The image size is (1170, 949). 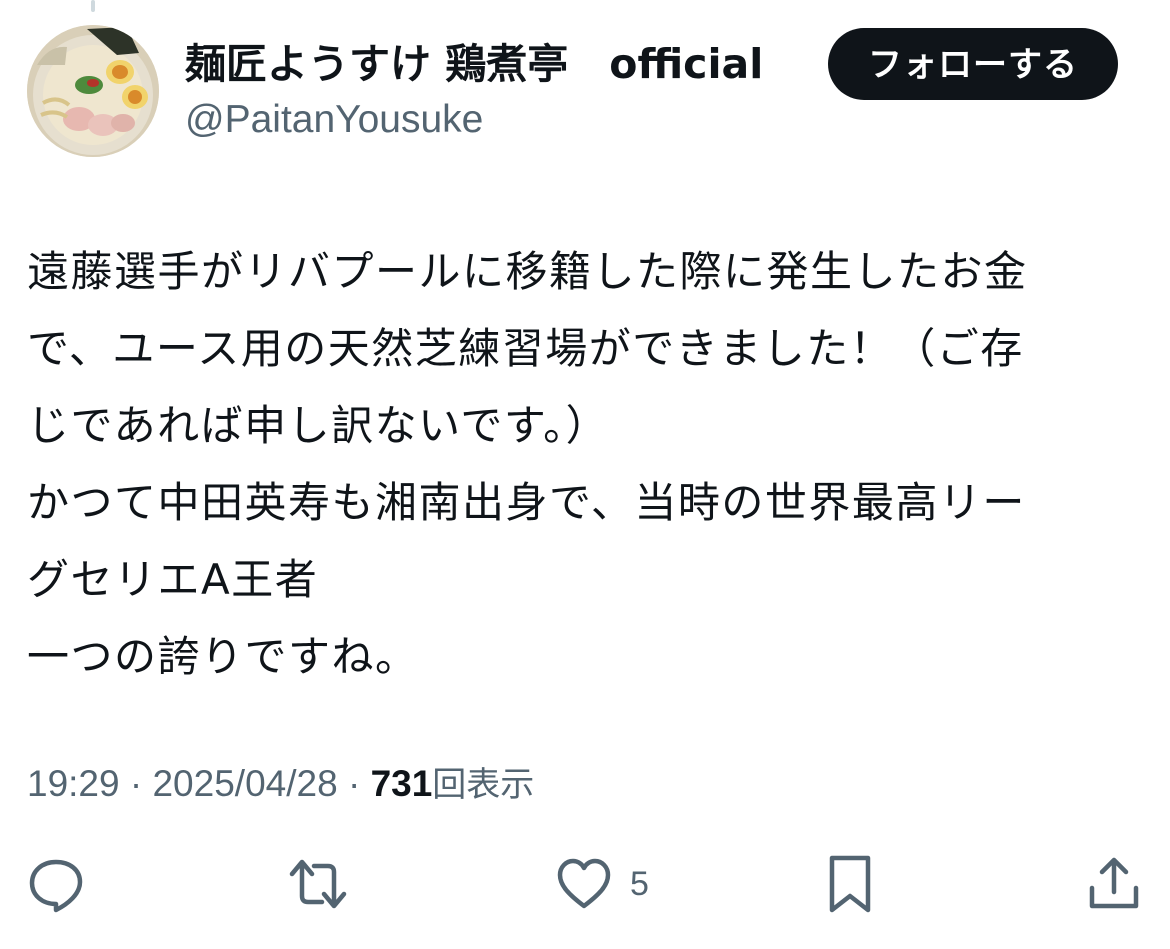 What do you see at coordinates (527, 271) in the screenshot?
I see `tweet-text-line: 遠藤選手がリバプールに移籍した際に発生したお金` at bounding box center [527, 271].